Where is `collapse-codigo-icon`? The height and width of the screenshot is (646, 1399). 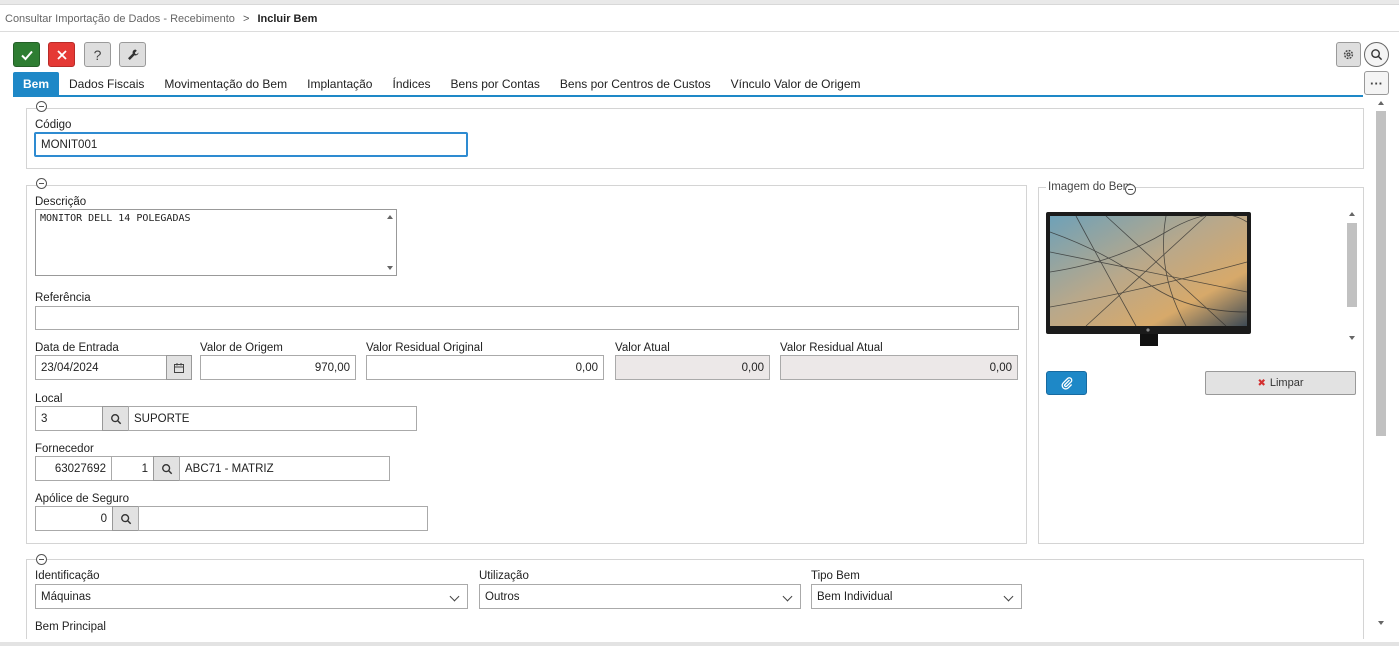
collapse-codigo-icon is located at coordinates (41, 106).